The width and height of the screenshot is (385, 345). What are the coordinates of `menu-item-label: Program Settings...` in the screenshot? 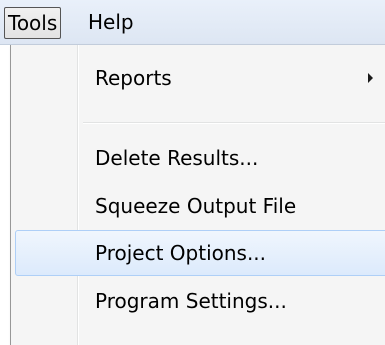 It's located at (191, 301).